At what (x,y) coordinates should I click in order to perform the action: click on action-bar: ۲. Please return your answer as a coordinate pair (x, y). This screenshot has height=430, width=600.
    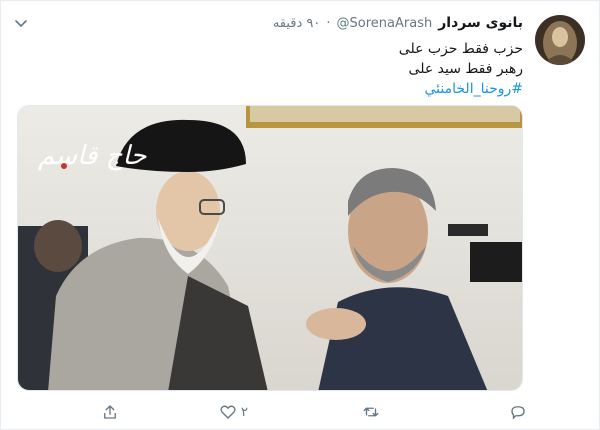
    Looking at the image, I should click on (316, 412).